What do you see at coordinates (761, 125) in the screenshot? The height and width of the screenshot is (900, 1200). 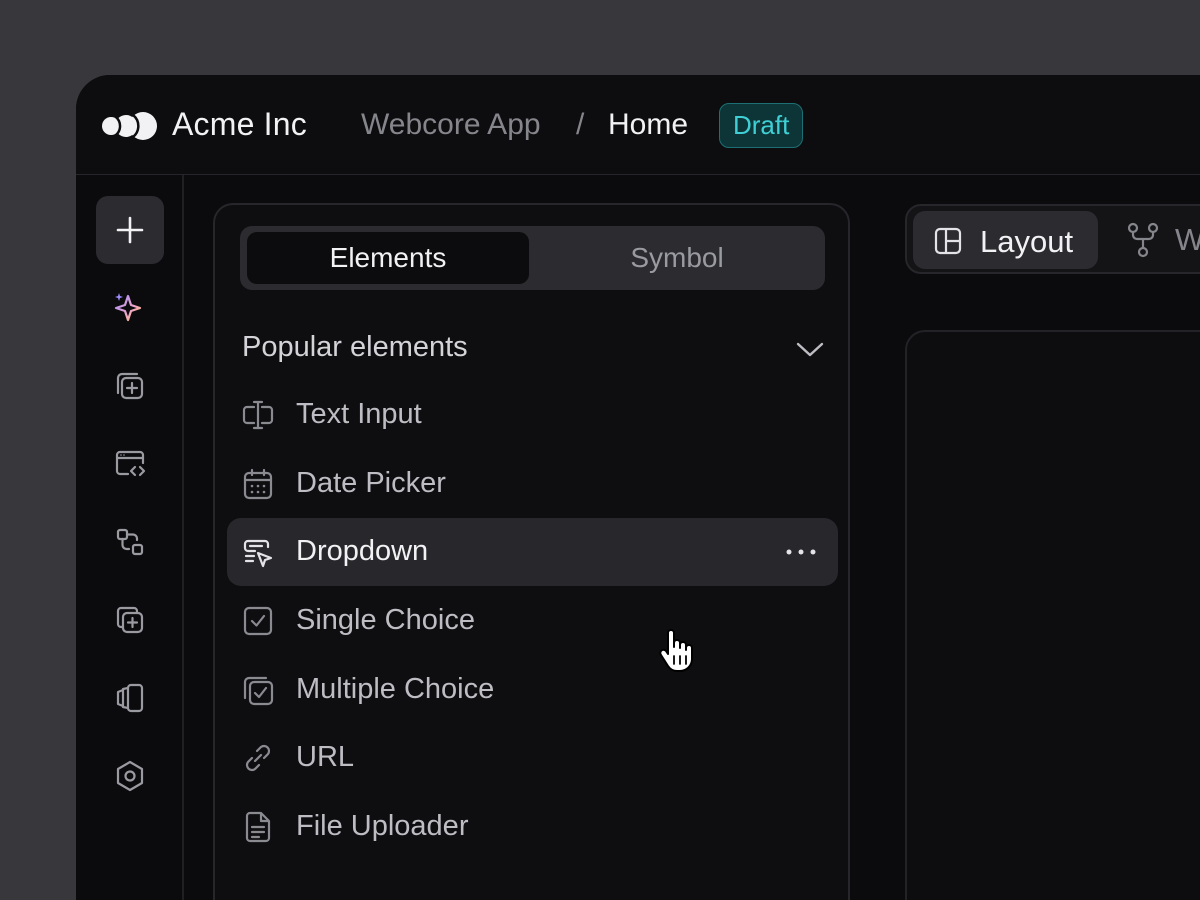 I see `status-badge: Draft` at bounding box center [761, 125].